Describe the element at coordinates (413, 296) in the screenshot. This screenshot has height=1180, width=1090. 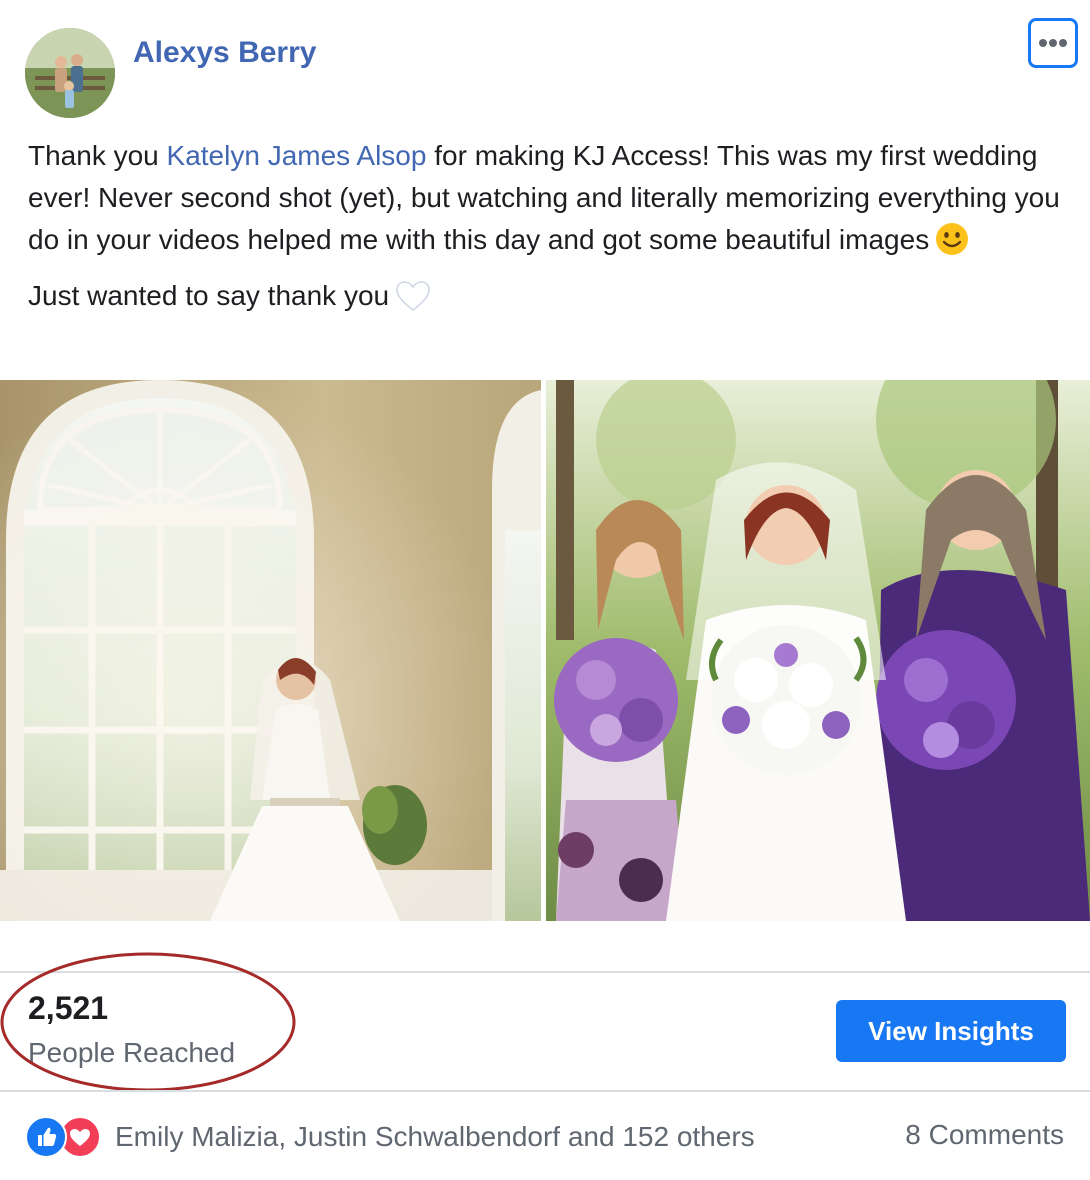
I see `white-heart-emoji` at that location.